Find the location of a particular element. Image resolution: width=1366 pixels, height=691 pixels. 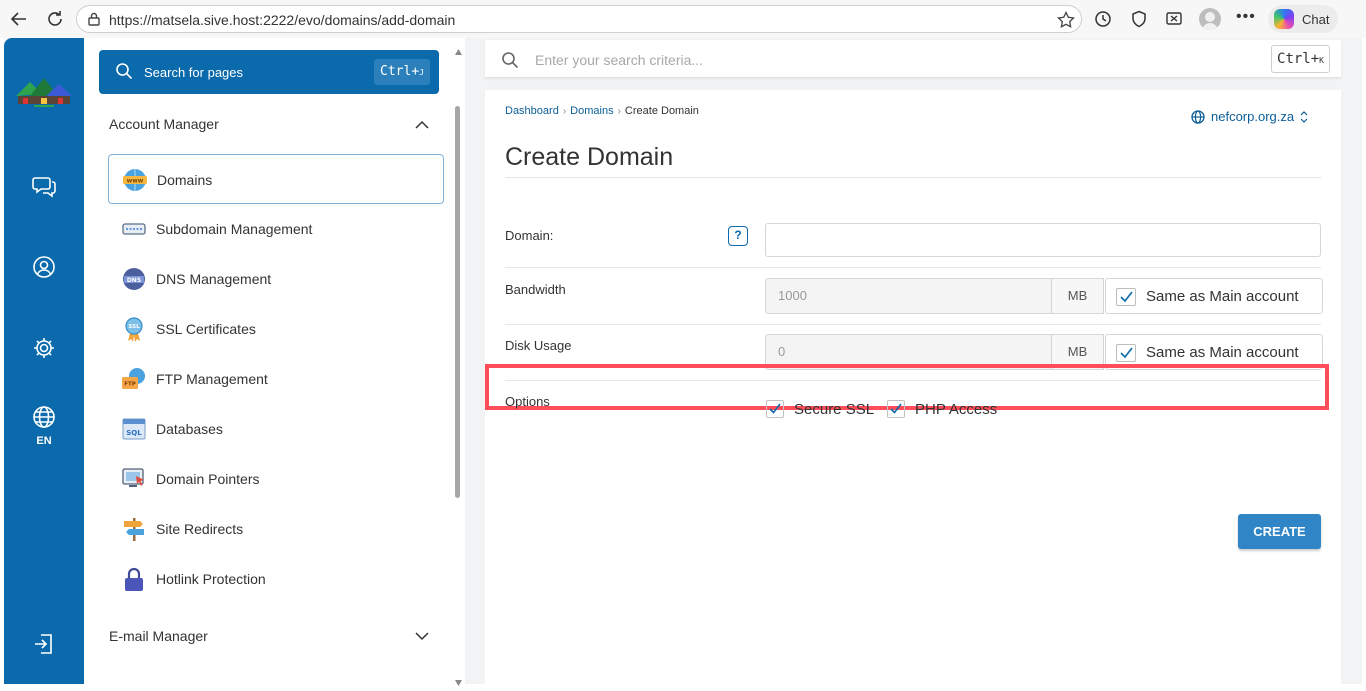

secure-ssl-checkbox: Secure SSL is located at coordinates (820, 409).